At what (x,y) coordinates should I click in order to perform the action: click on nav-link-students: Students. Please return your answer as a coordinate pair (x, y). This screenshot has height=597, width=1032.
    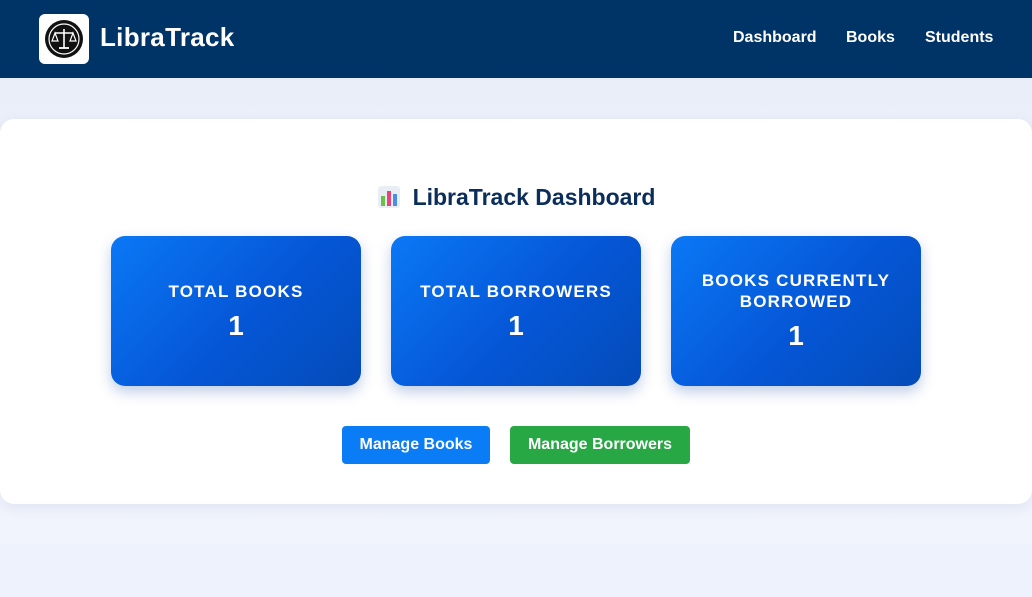
    Looking at the image, I should click on (959, 38).